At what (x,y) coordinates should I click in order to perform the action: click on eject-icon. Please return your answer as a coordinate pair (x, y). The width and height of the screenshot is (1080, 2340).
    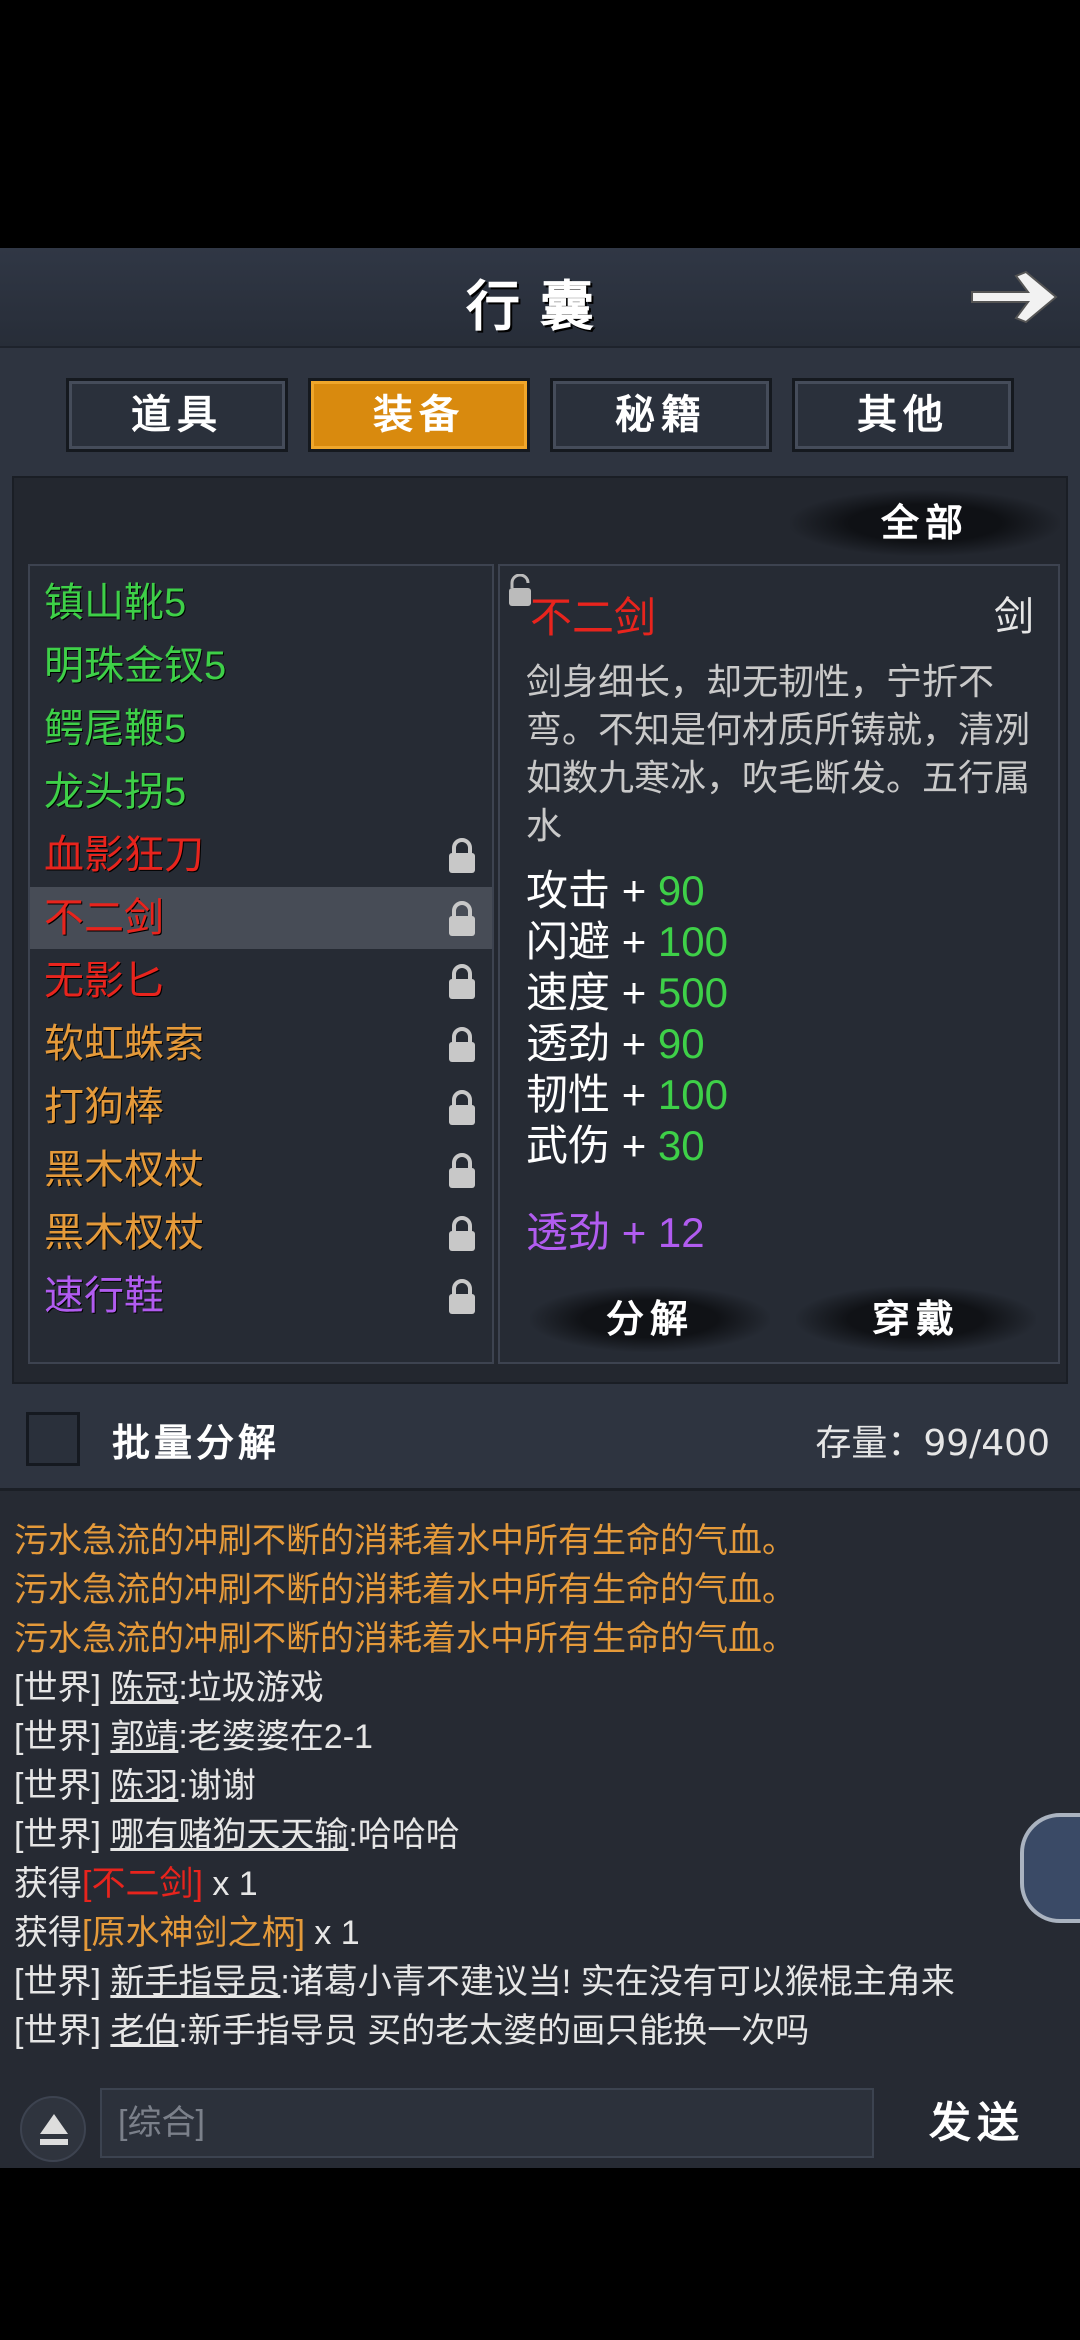
    Looking at the image, I should click on (54, 2129).